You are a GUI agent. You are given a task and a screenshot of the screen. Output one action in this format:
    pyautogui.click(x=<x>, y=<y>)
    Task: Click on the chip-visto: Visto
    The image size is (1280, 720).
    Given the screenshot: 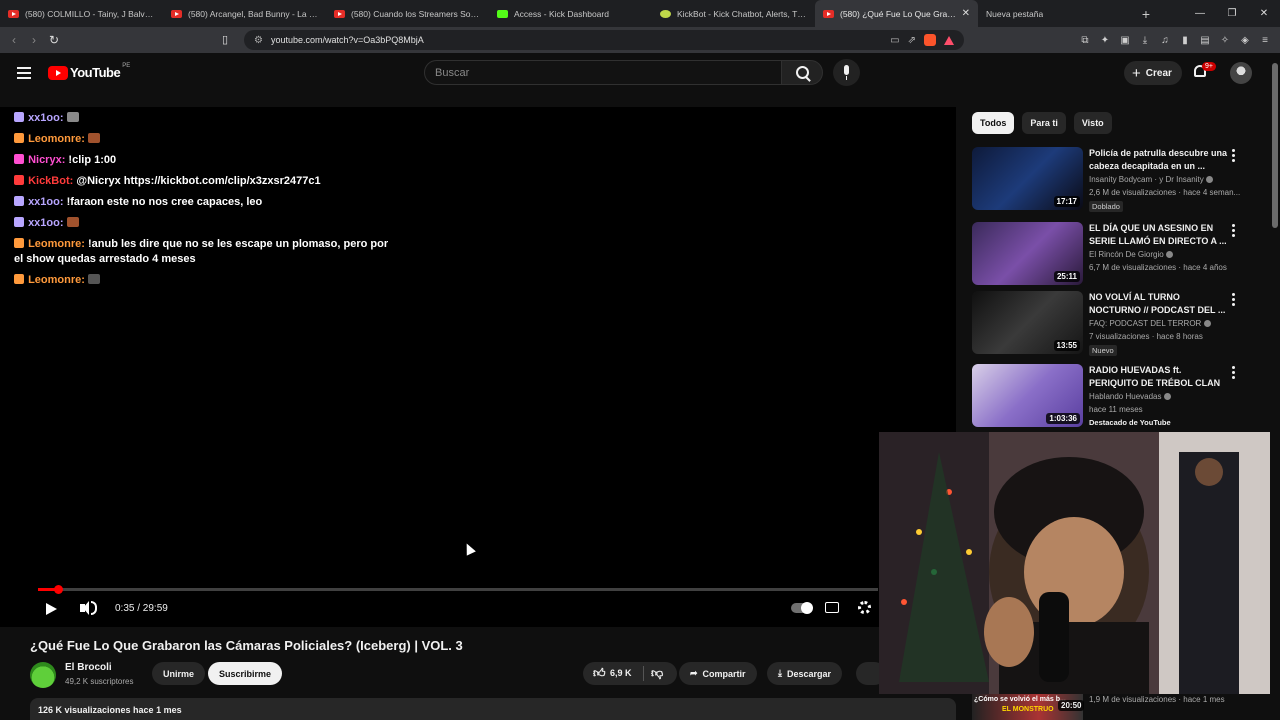 What is the action you would take?
    pyautogui.click(x=1092, y=123)
    